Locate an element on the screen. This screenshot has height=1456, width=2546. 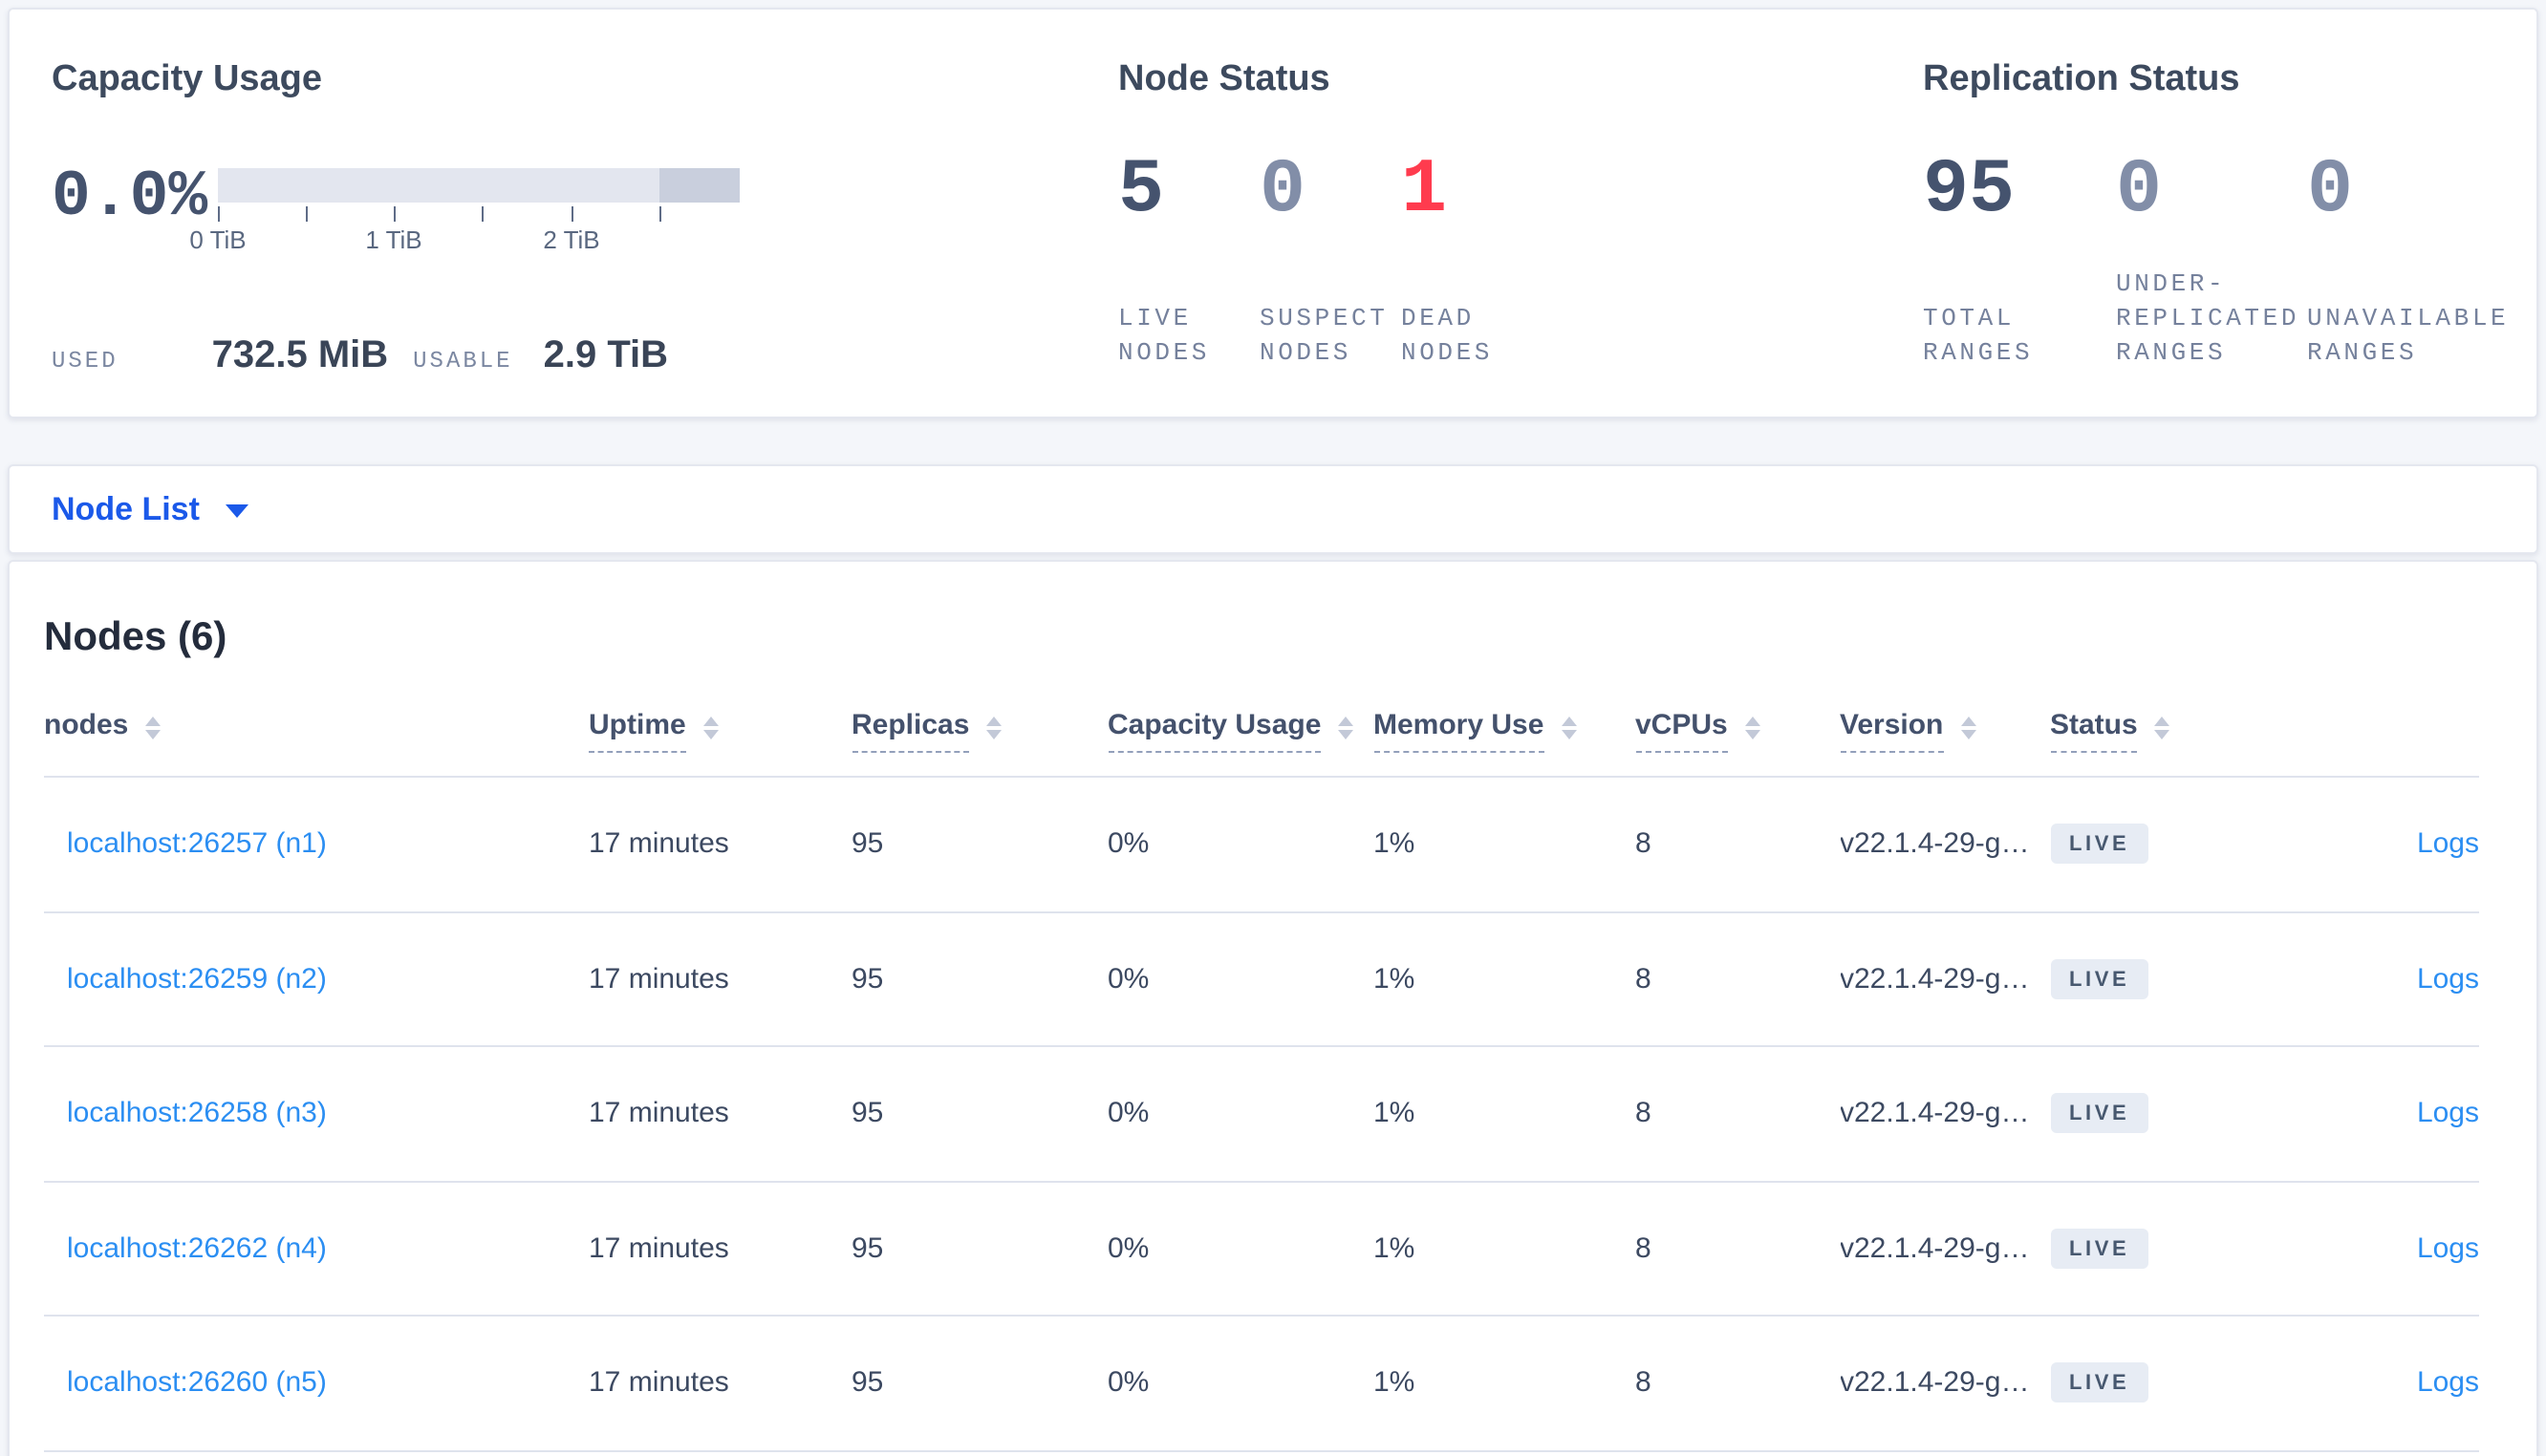
capacity-percent: 0.0% is located at coordinates (130, 199).